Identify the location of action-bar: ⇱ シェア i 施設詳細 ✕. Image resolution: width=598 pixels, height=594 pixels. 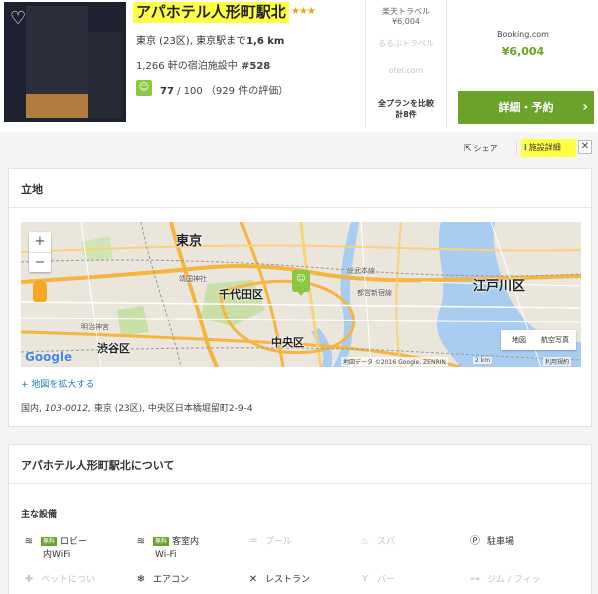
(299, 149).